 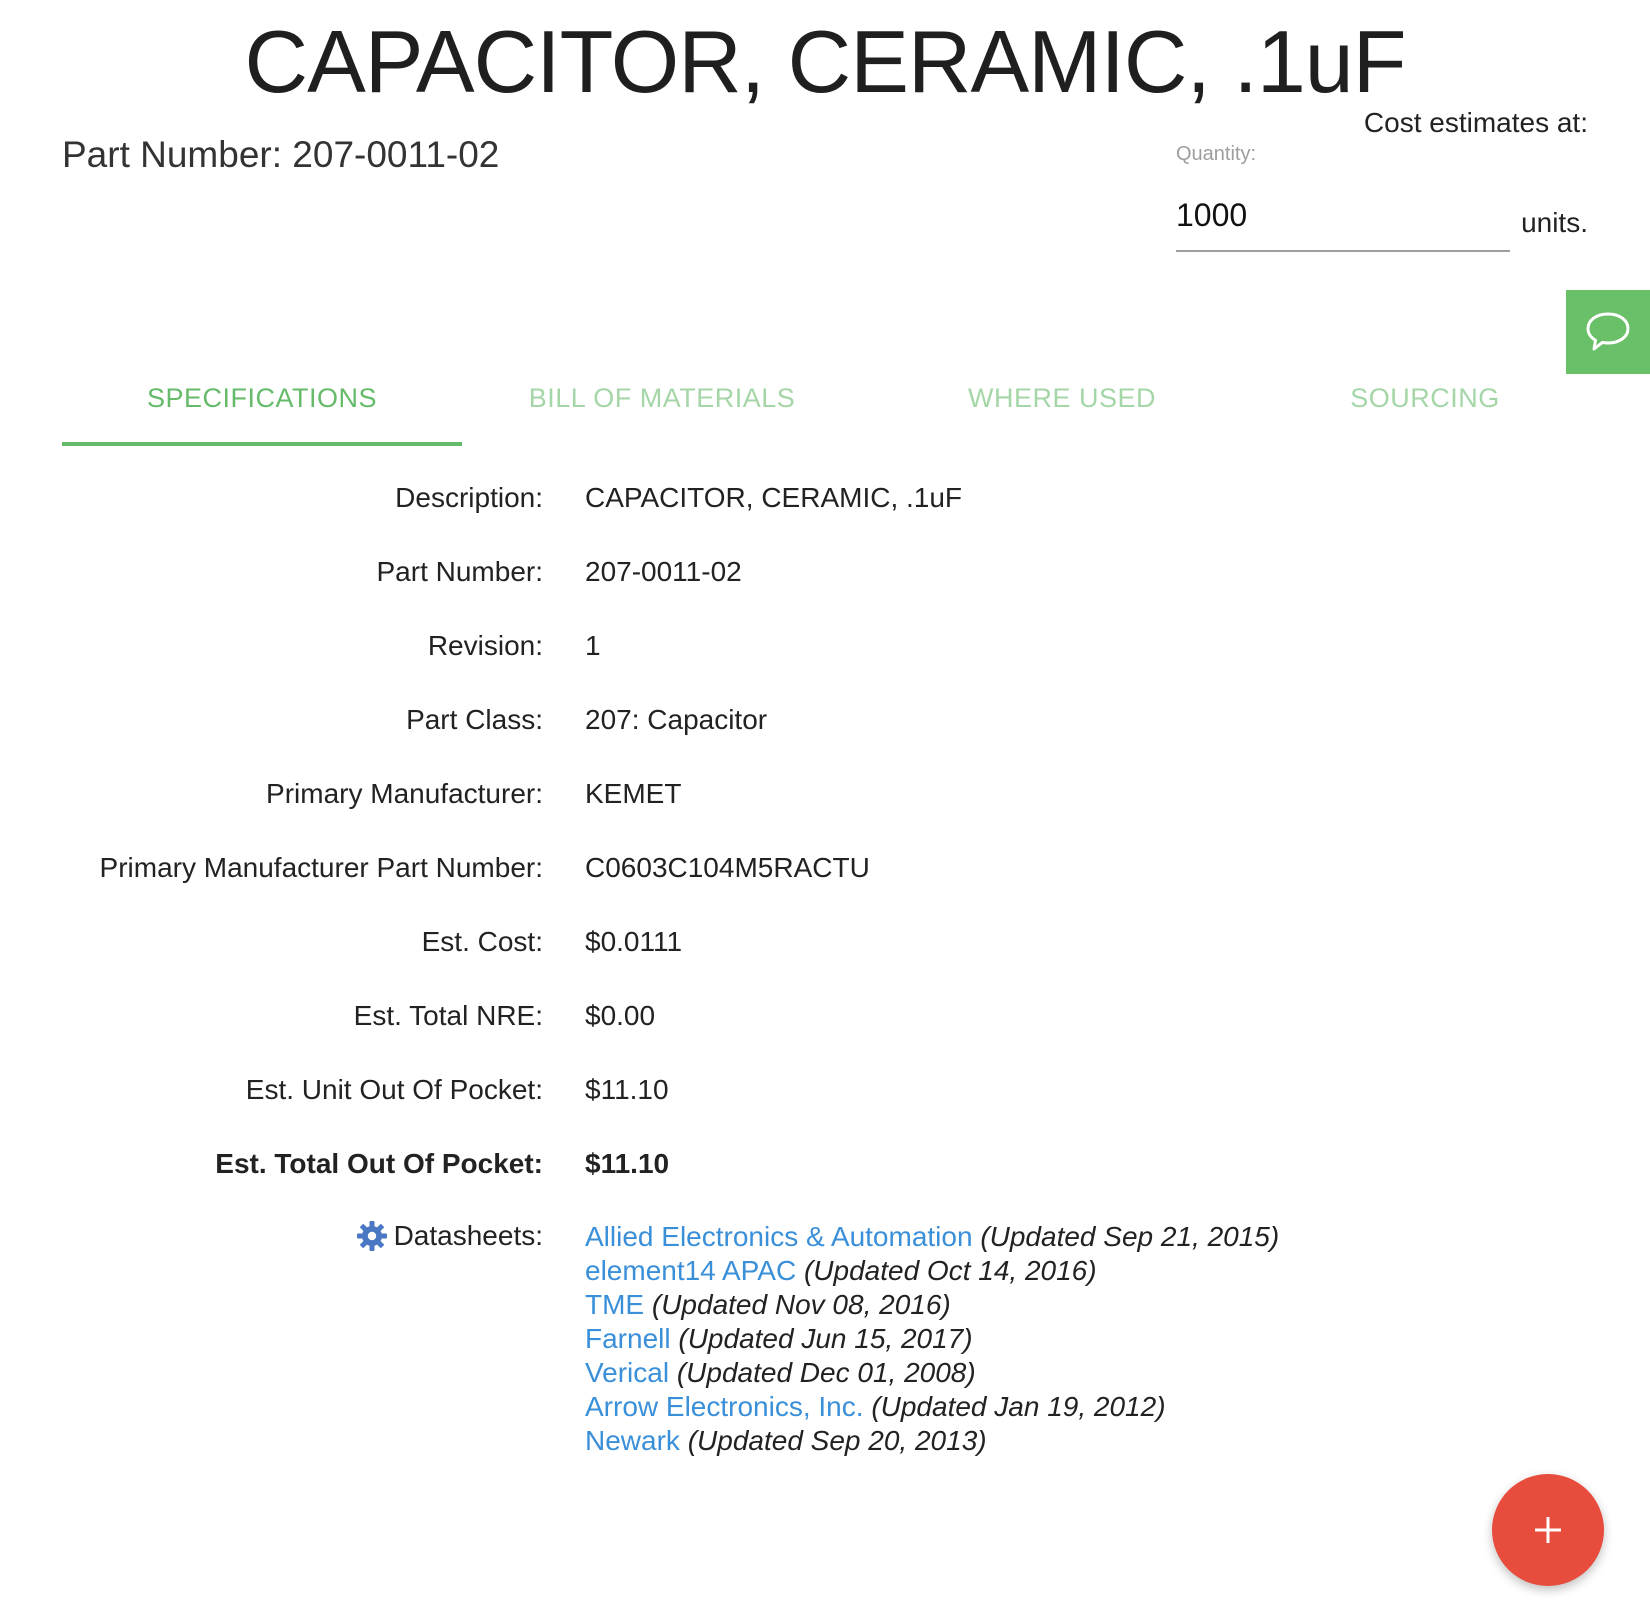 What do you see at coordinates (633, 793) in the screenshot?
I see `spec-value: KEMET` at bounding box center [633, 793].